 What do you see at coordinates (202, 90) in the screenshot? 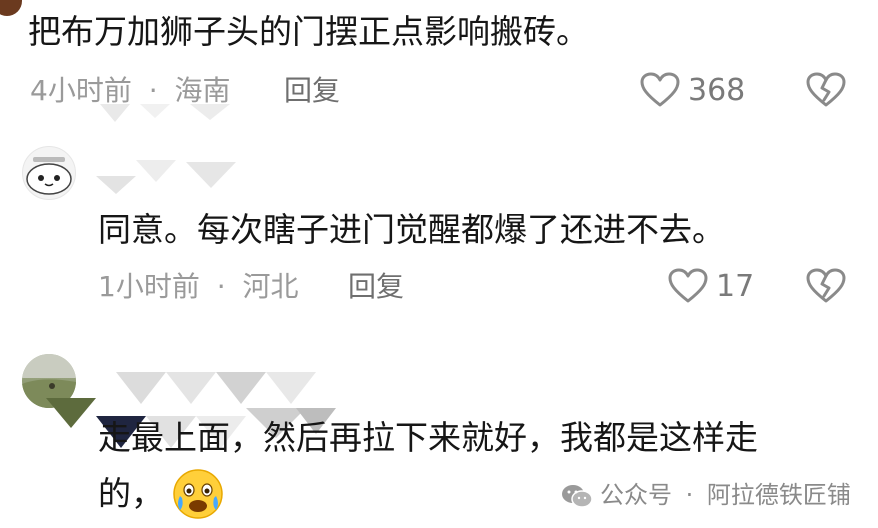
I see `comment-location: 海南` at bounding box center [202, 90].